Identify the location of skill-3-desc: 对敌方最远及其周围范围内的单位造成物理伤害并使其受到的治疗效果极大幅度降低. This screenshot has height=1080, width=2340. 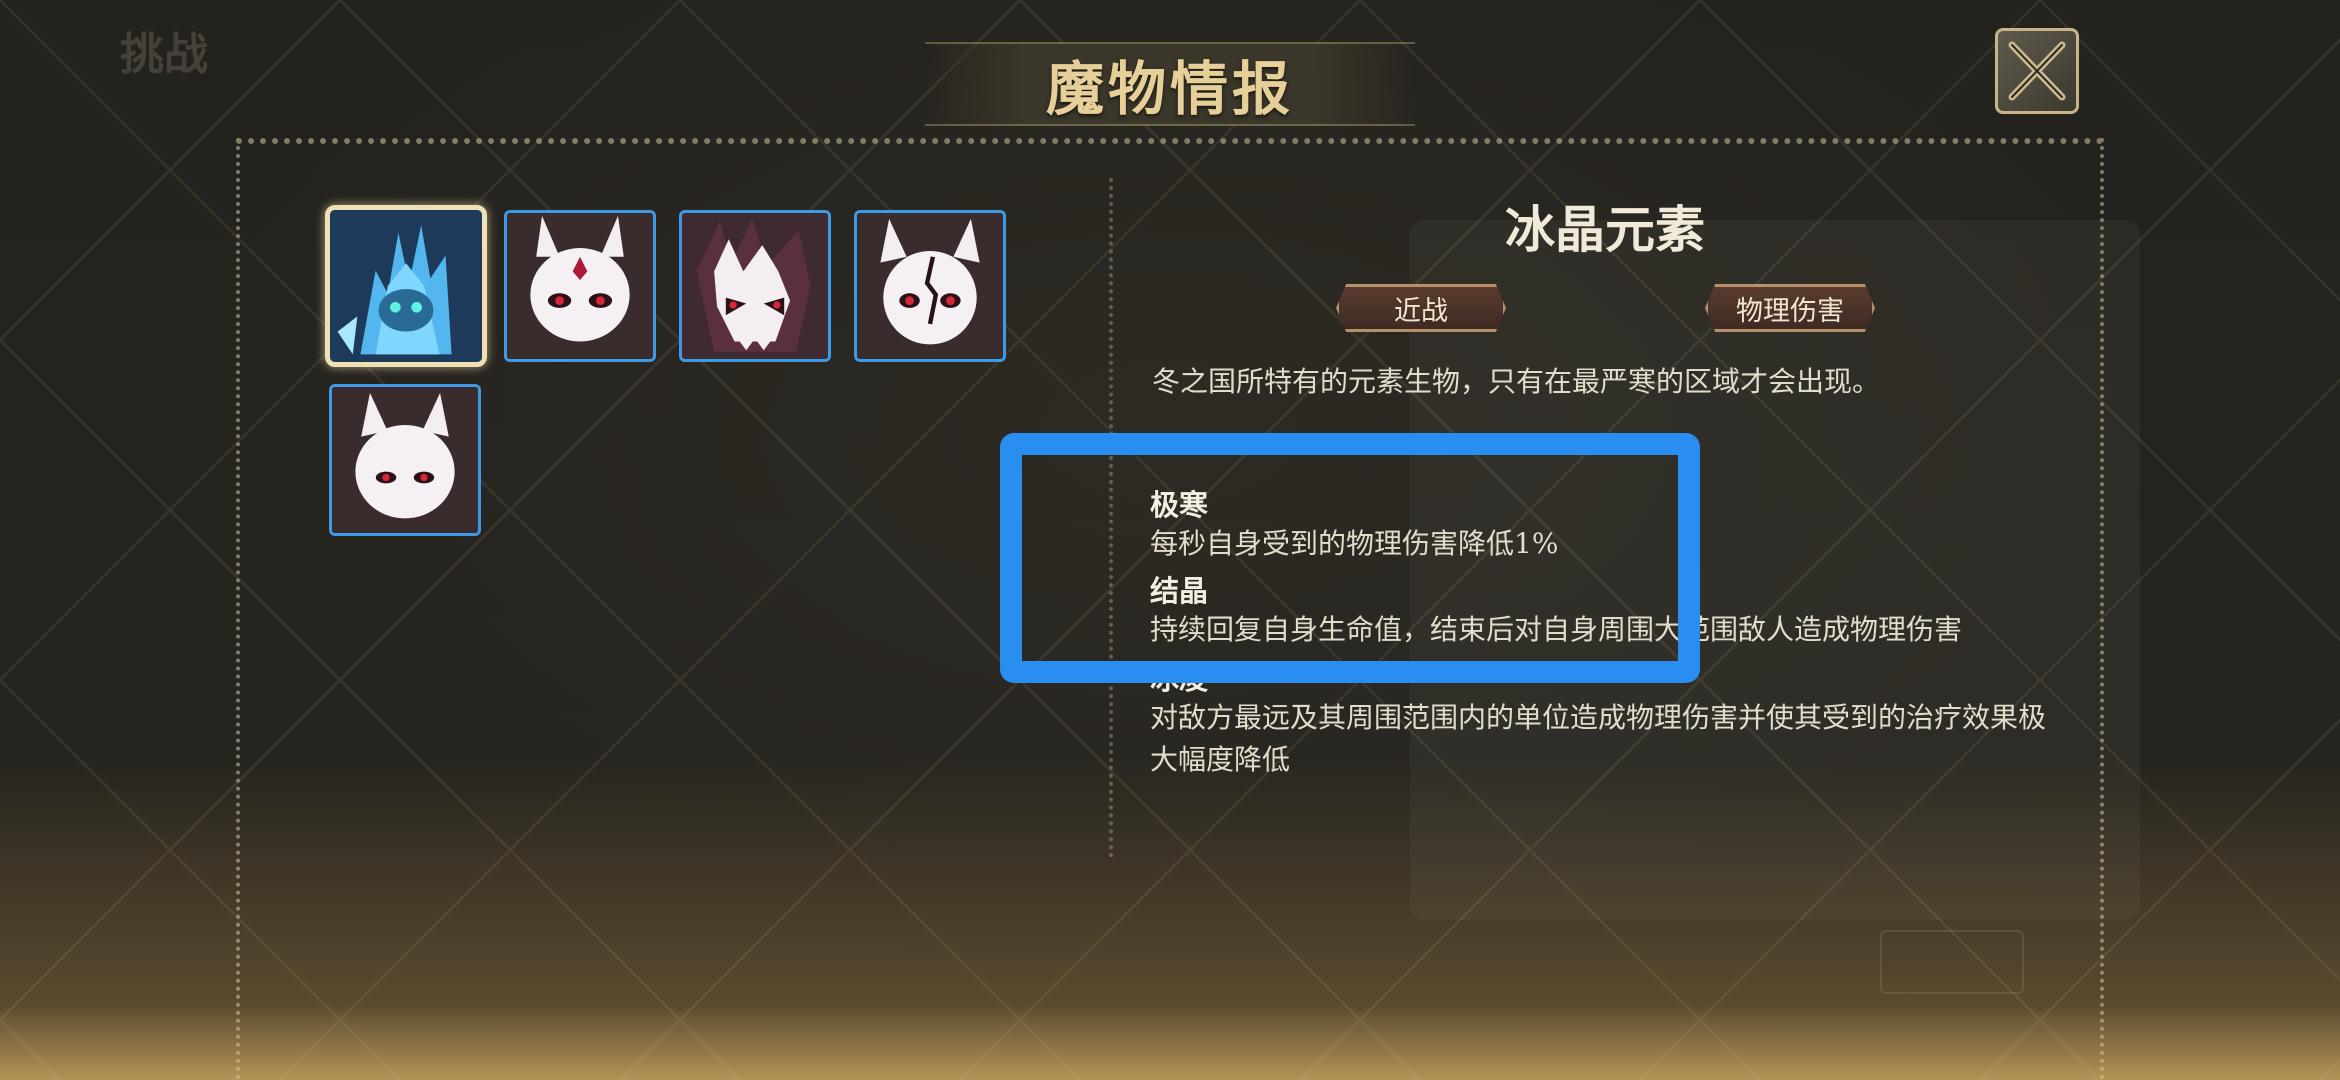
(1598, 738).